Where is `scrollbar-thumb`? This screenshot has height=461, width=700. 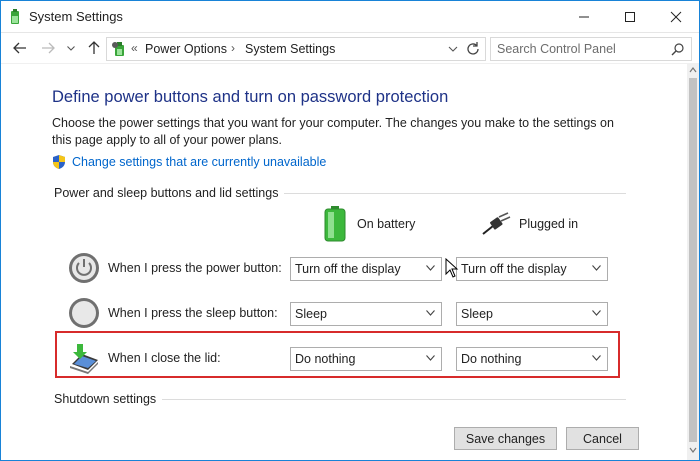 scrollbar-thumb is located at coordinates (693, 260).